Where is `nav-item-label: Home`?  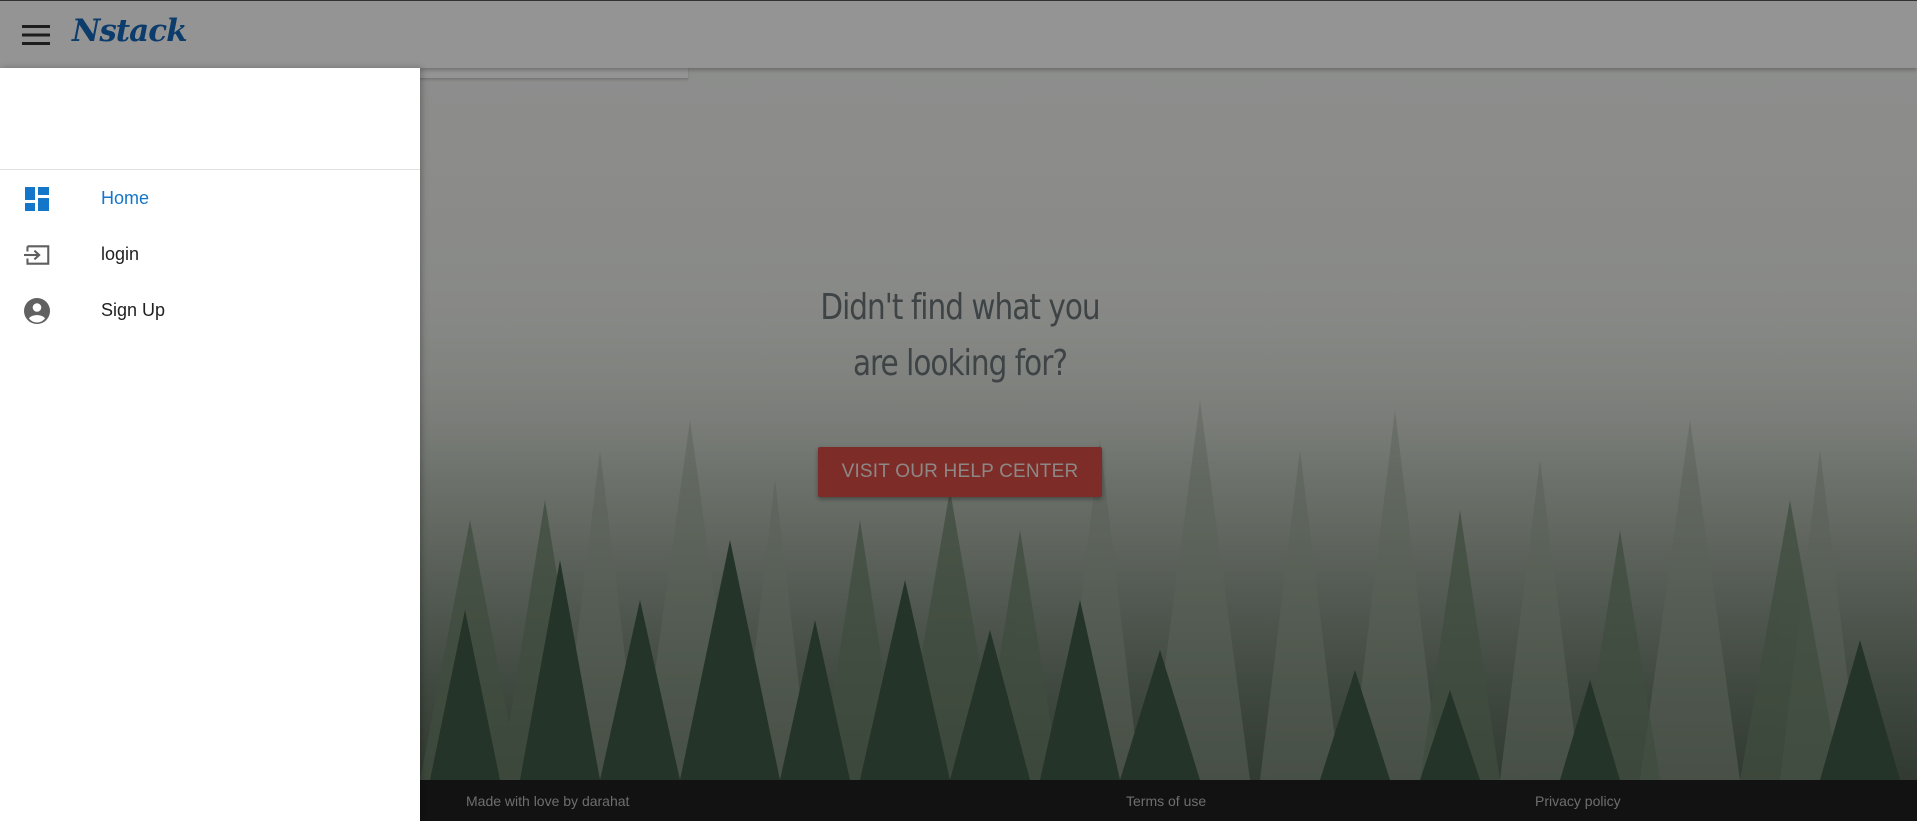
nav-item-label: Home is located at coordinates (125, 197).